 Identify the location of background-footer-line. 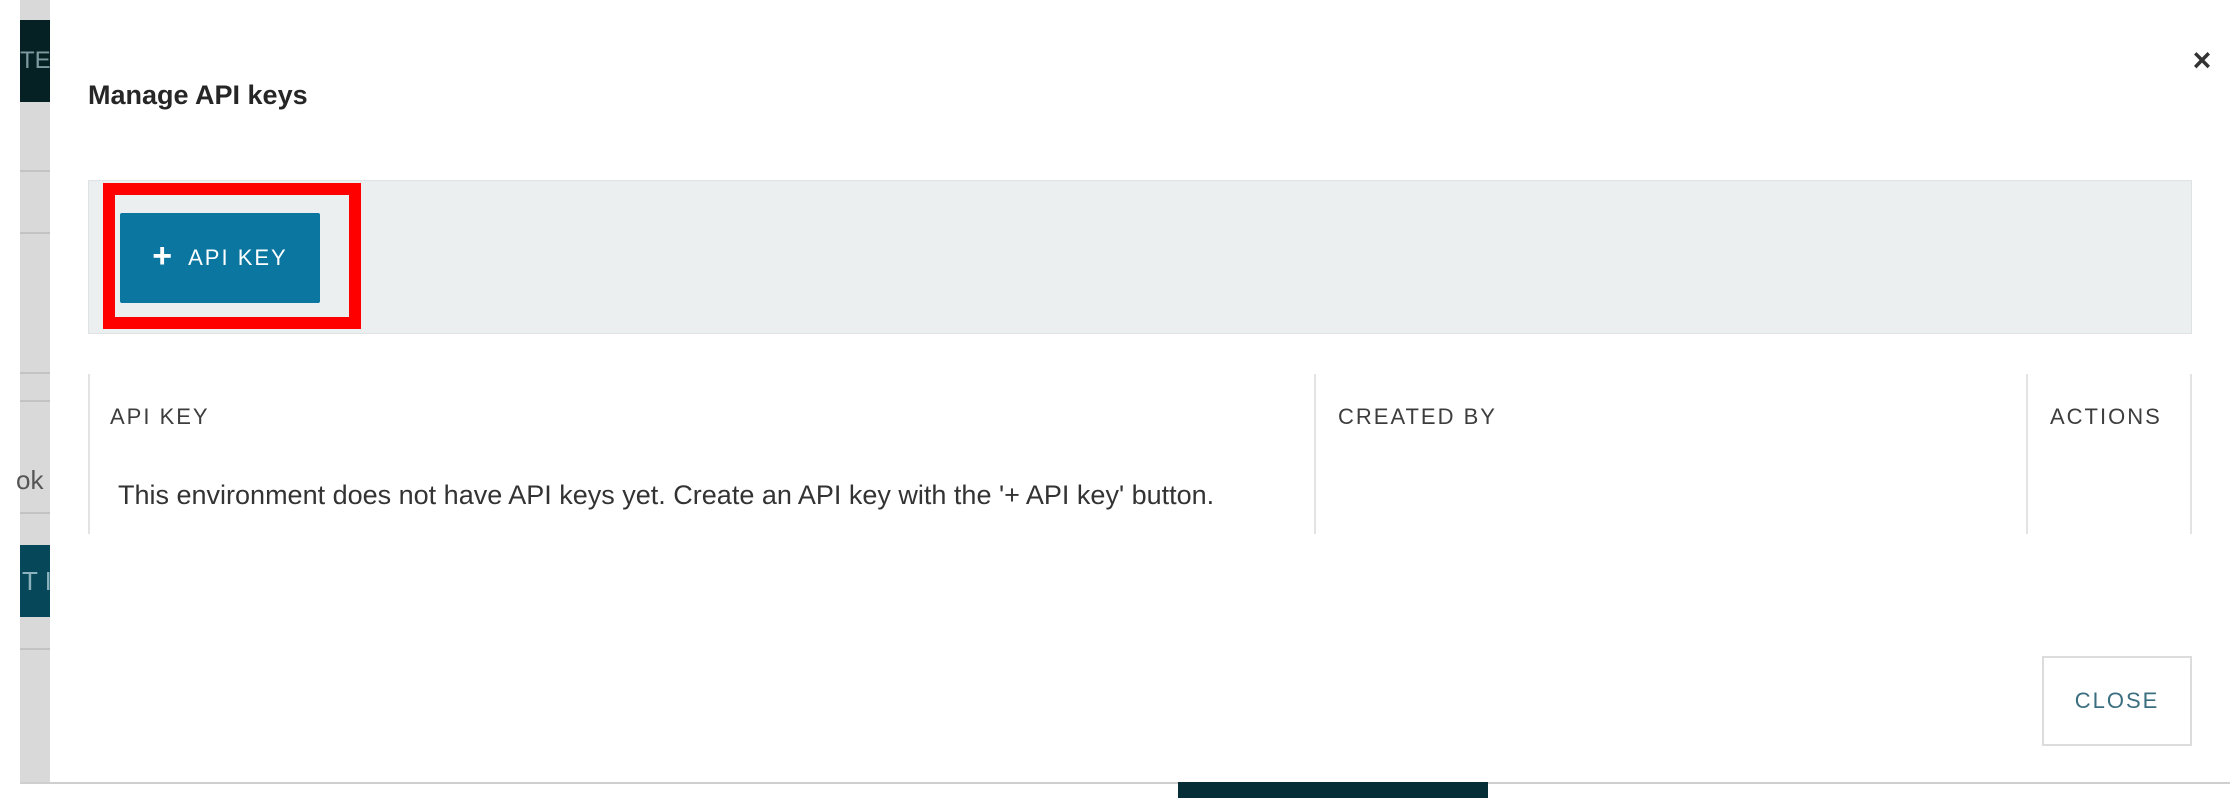
(1125, 783).